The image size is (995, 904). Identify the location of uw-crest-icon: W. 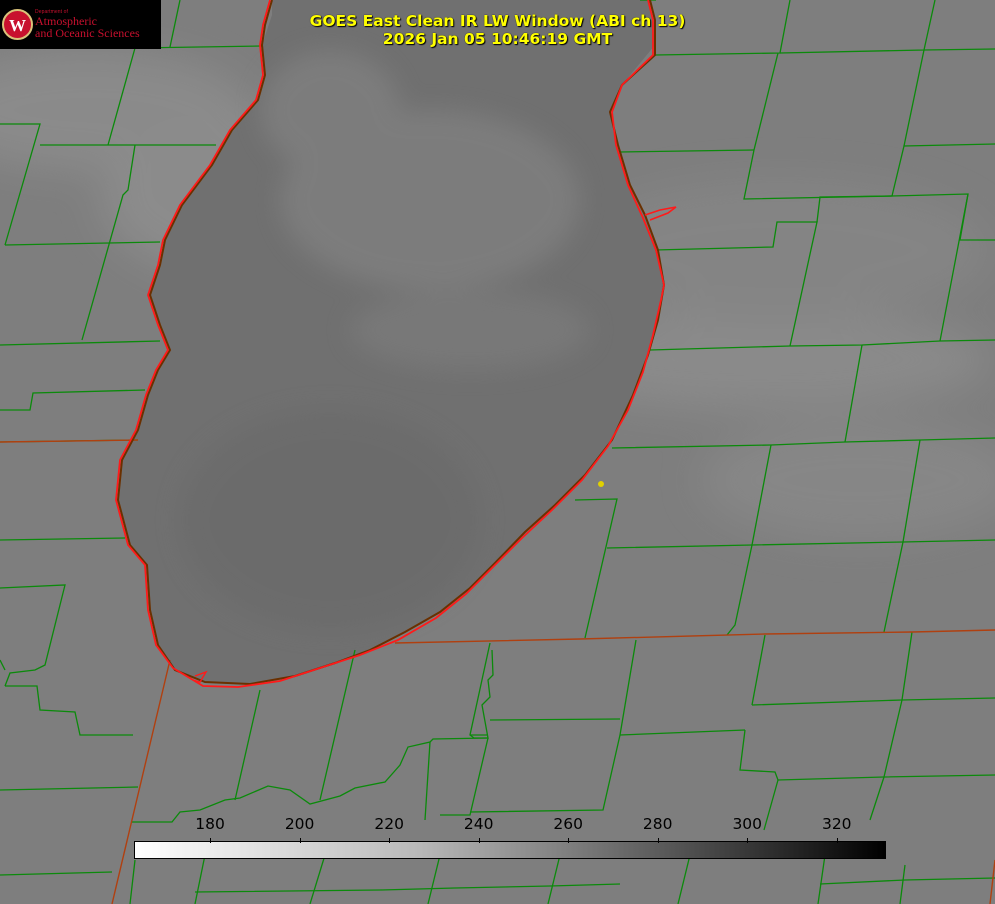
(17, 24).